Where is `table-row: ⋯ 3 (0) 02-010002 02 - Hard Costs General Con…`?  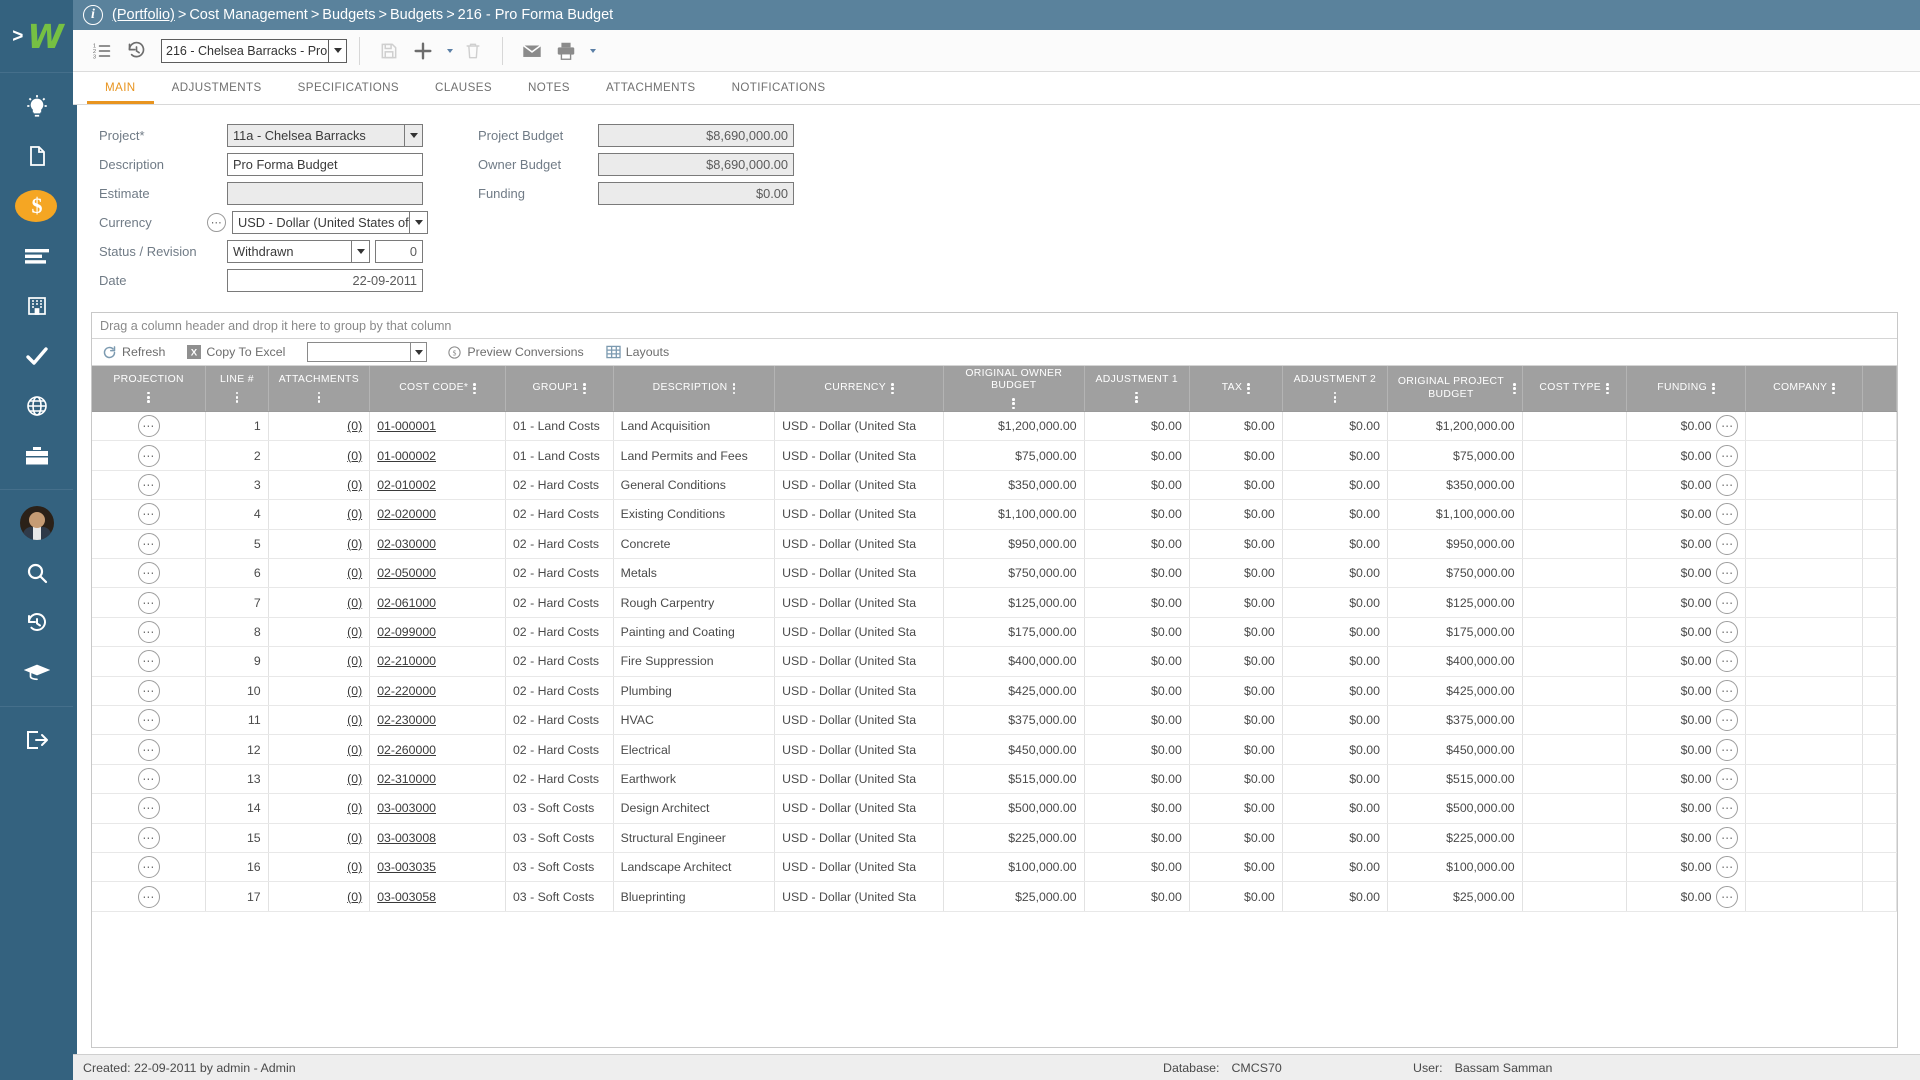 table-row: ⋯ 3 (0) 02-010002 02 - Hard Costs General Con… is located at coordinates (994, 485).